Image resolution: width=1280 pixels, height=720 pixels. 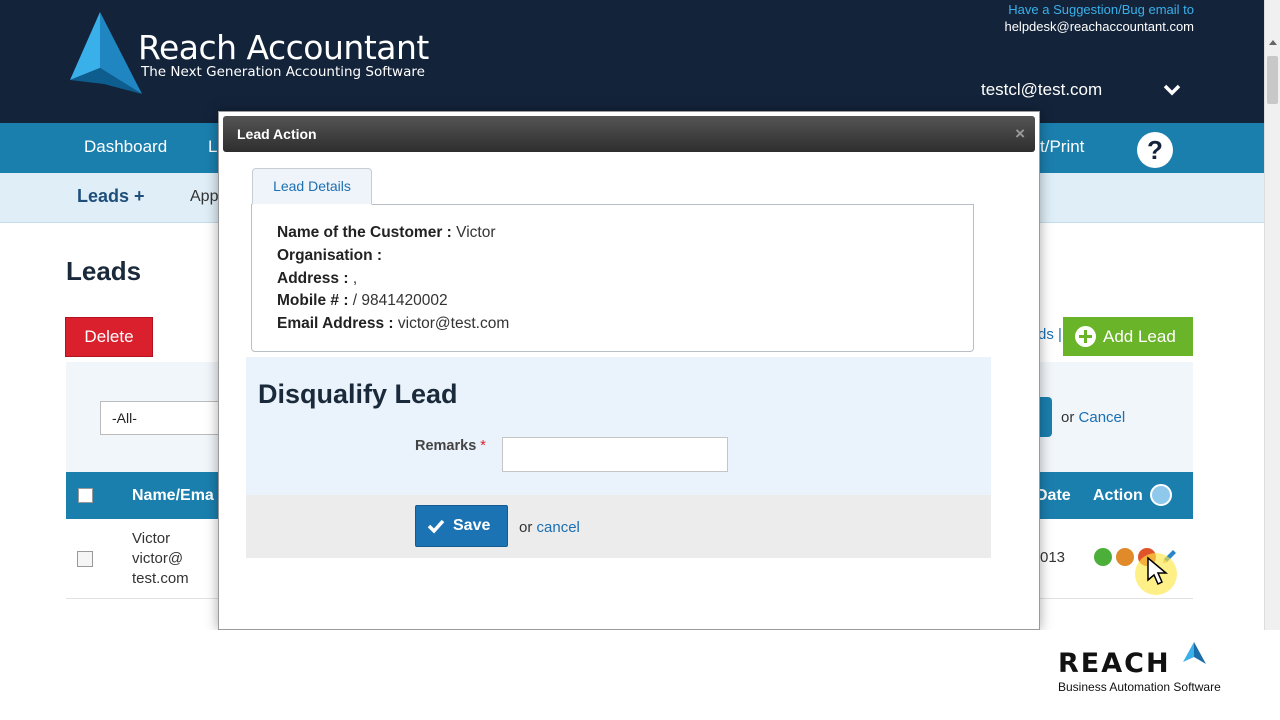 What do you see at coordinates (1161, 495) in the screenshot?
I see `refresh-icon` at bounding box center [1161, 495].